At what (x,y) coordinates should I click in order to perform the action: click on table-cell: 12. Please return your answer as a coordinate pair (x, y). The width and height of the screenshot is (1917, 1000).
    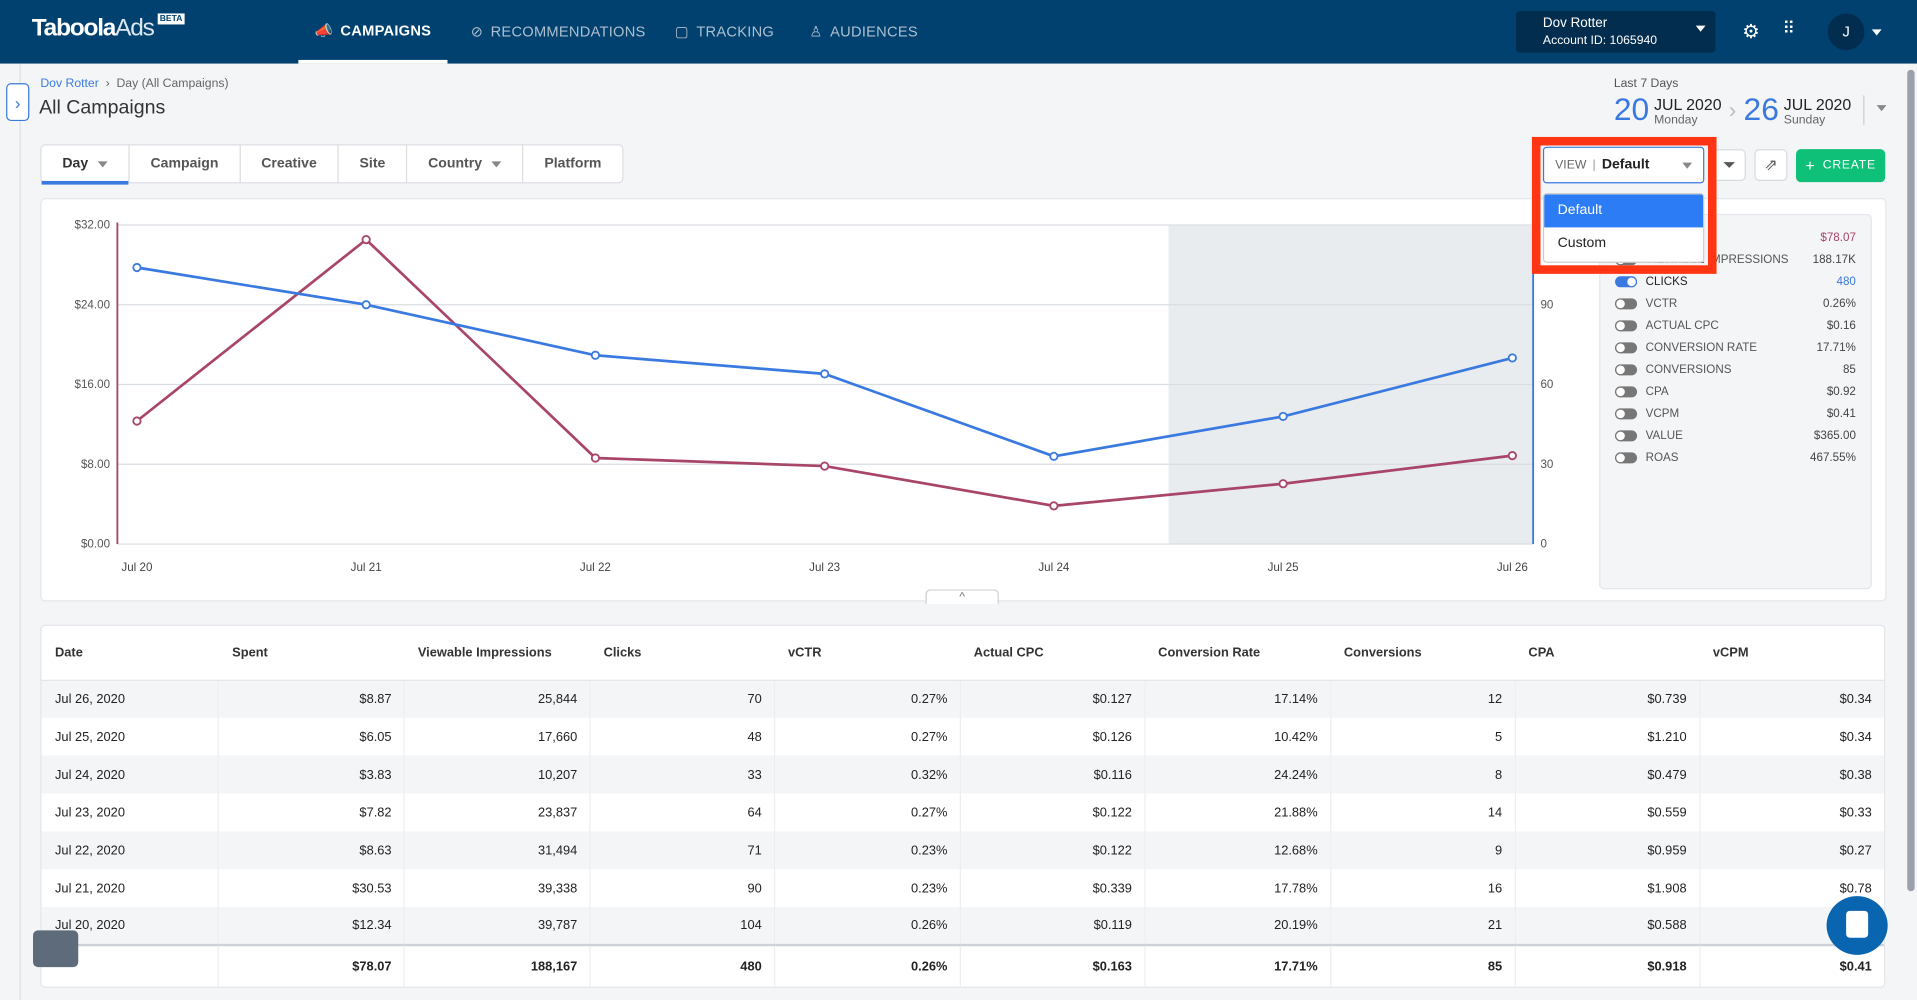
    Looking at the image, I should click on (1422, 698).